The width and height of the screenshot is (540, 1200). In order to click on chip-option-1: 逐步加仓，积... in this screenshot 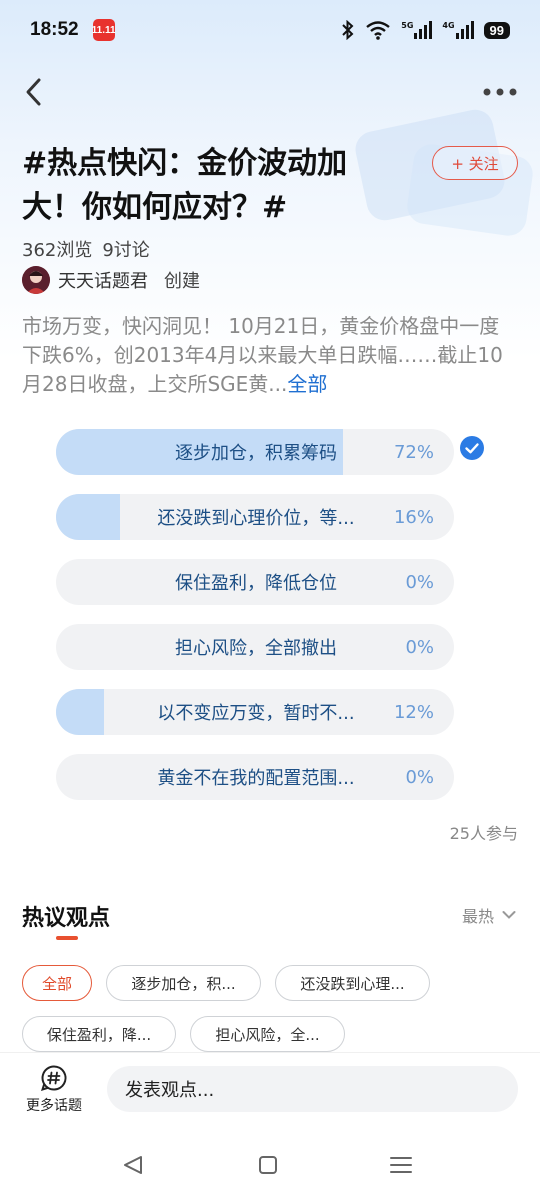, I will do `click(183, 983)`.